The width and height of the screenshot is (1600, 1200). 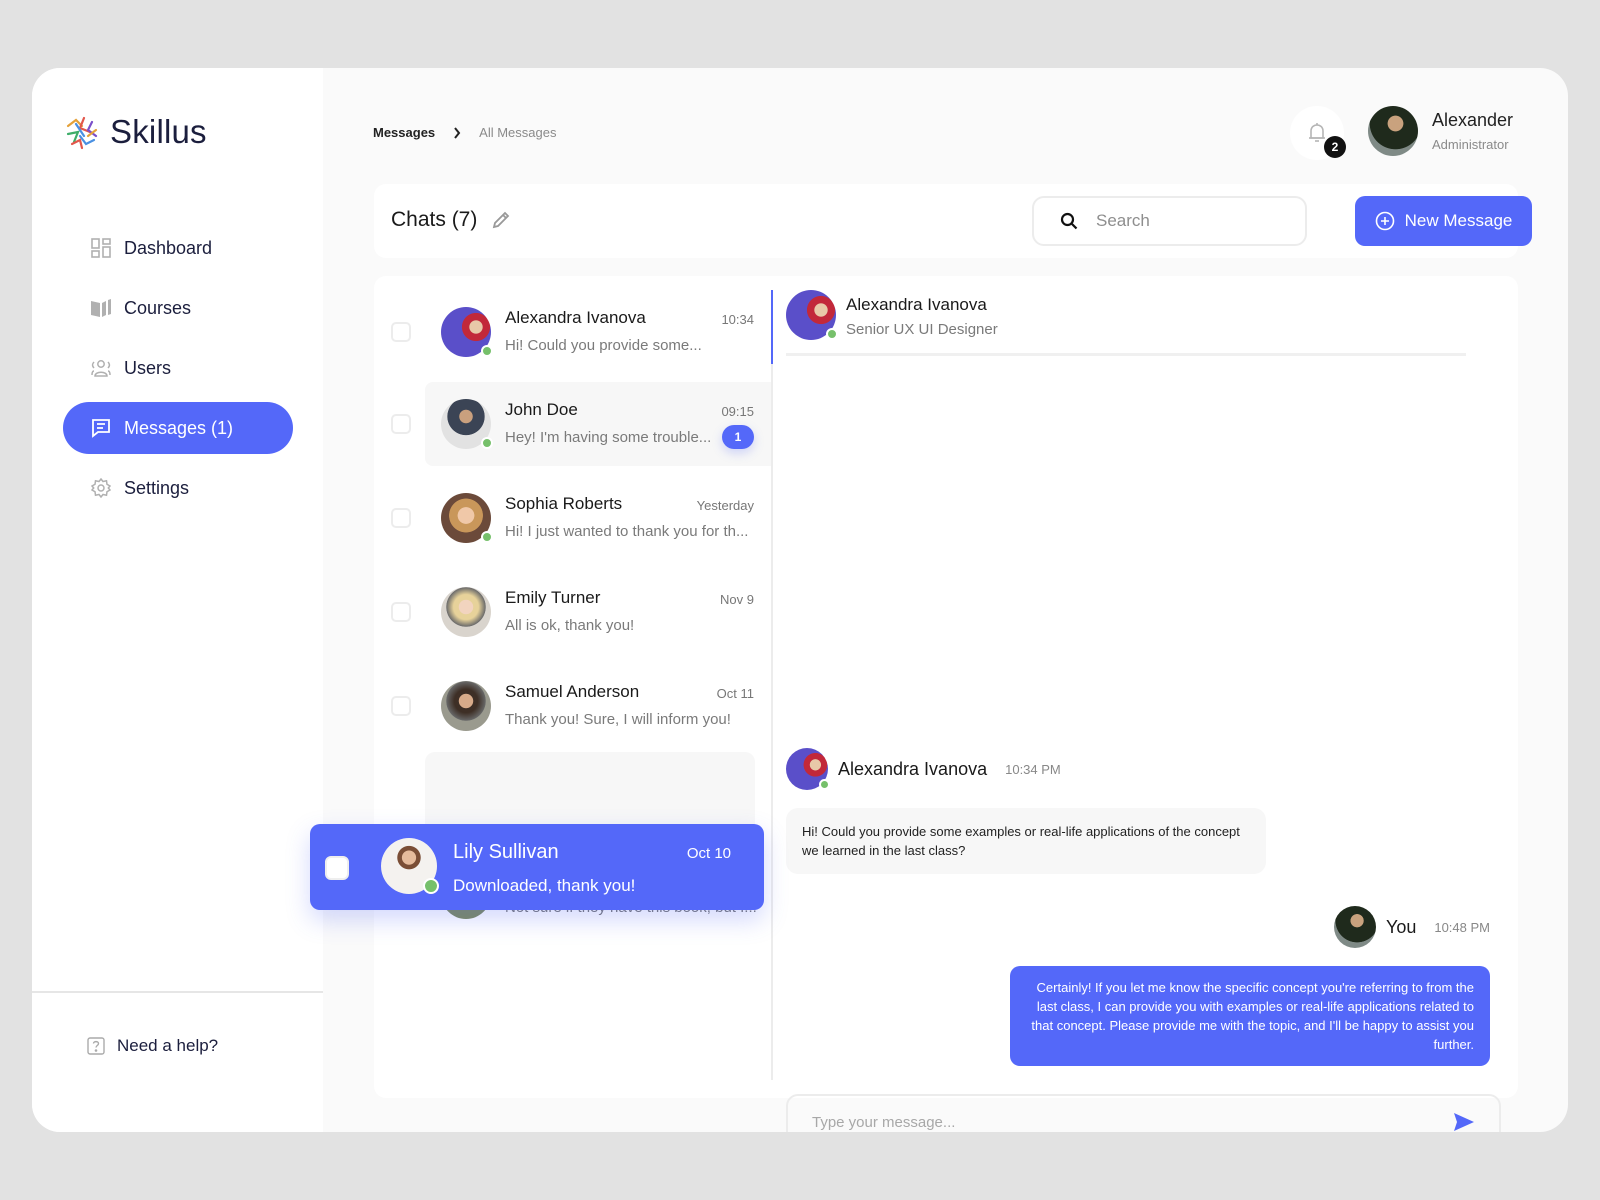 What do you see at coordinates (1458, 220) in the screenshot?
I see `new-message-label: New Message` at bounding box center [1458, 220].